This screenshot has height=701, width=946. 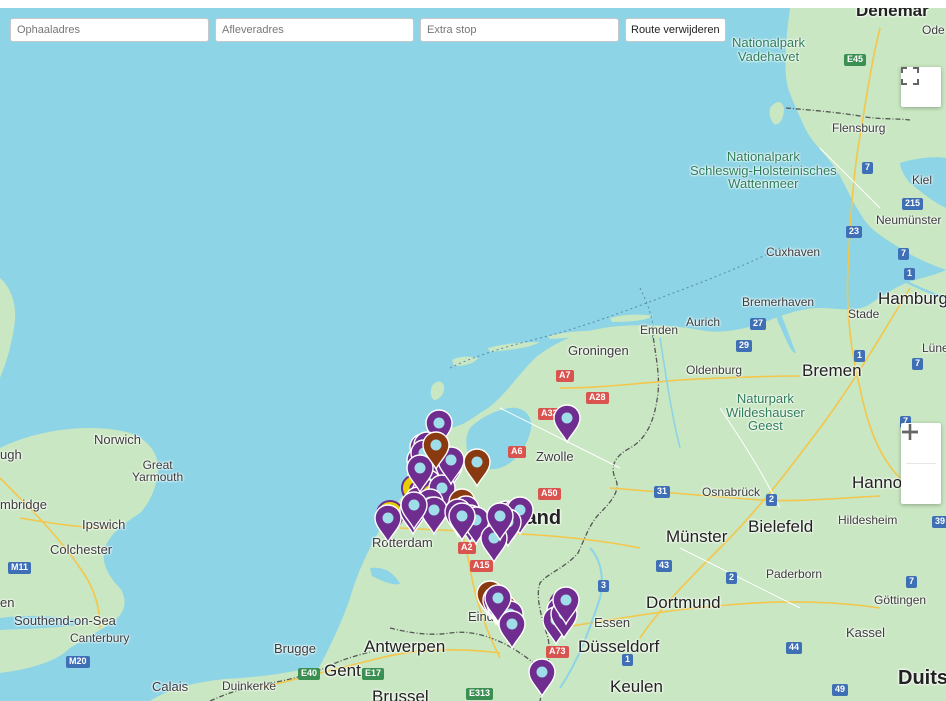 What do you see at coordinates (158, 471) in the screenshot?
I see `label-great-yarmouth: Great Yarmouth` at bounding box center [158, 471].